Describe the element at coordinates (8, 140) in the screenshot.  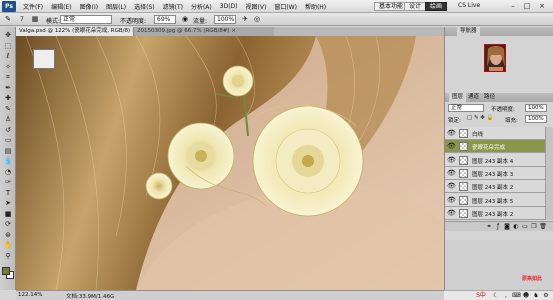
I see `eraser-icon: ▭` at that location.